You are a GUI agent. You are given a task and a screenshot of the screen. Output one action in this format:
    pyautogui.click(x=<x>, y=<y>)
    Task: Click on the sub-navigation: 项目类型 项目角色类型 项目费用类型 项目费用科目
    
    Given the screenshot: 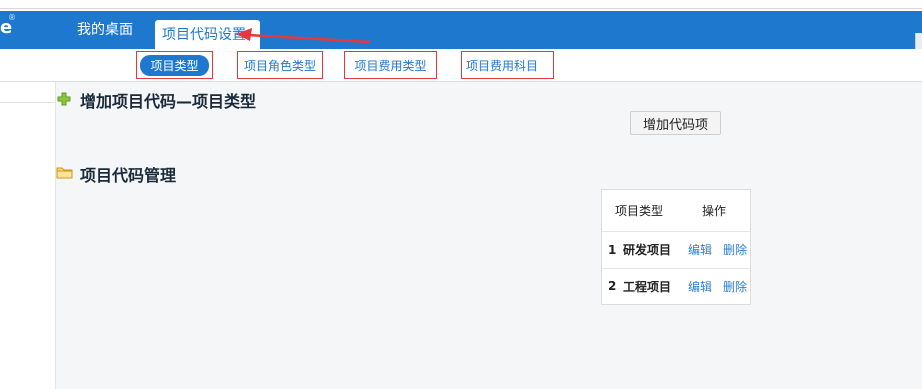 What is the action you would take?
    pyautogui.click(x=461, y=65)
    